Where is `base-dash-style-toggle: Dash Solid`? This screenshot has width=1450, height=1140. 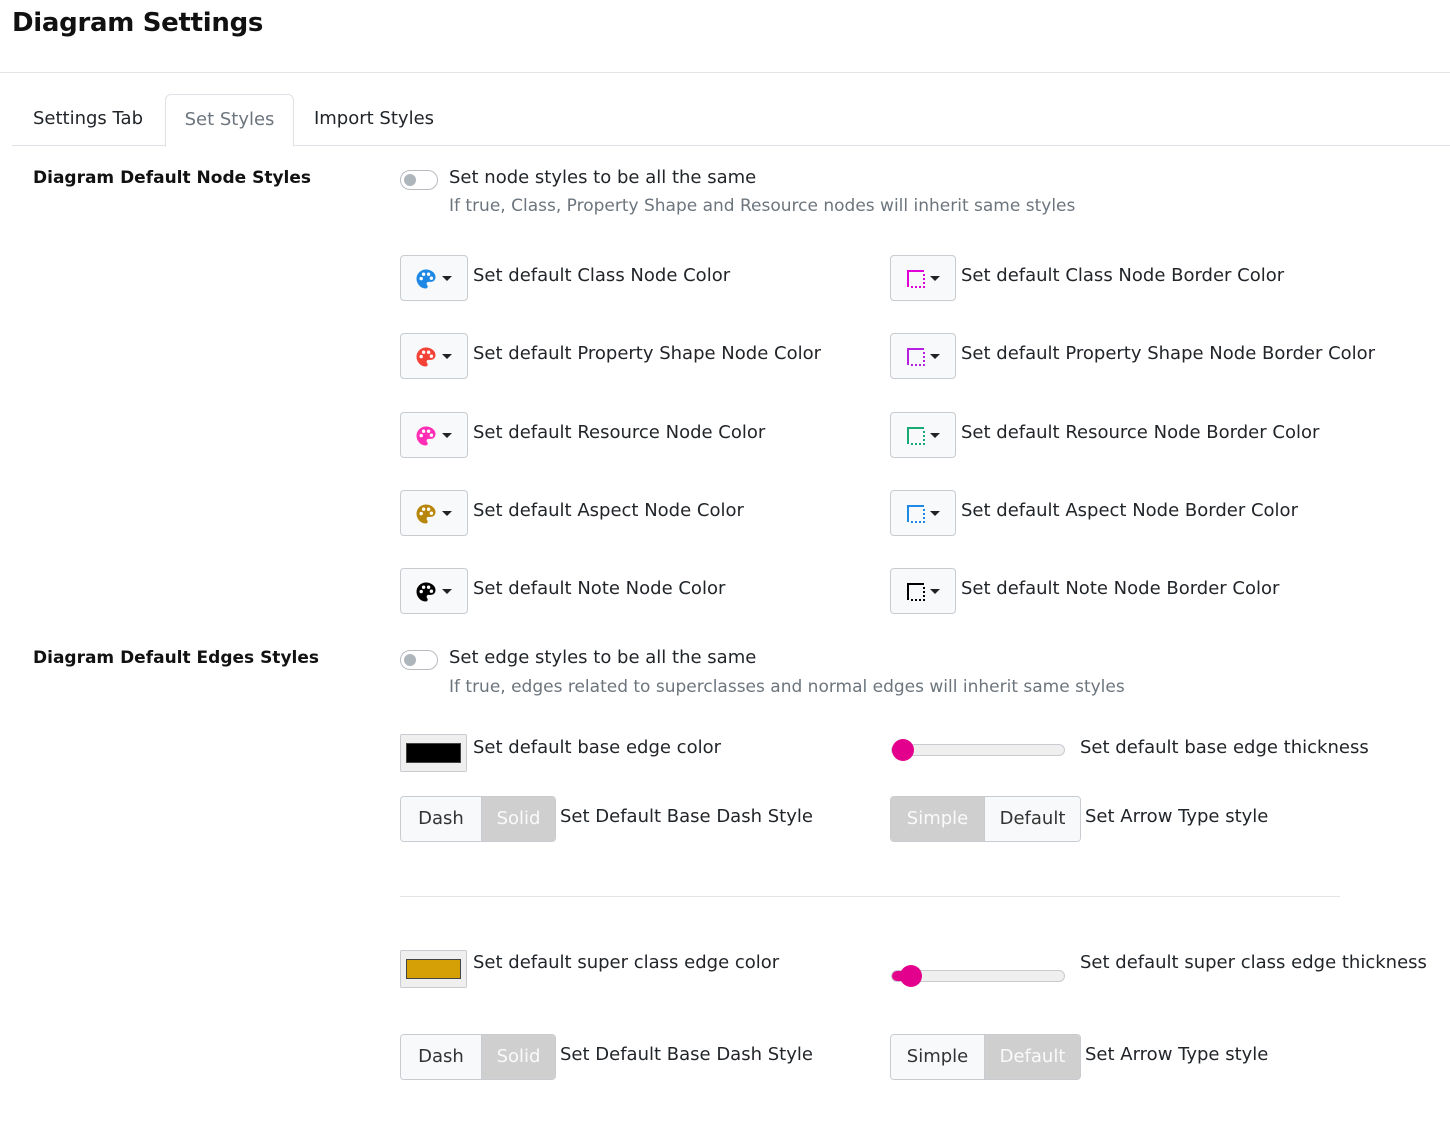
base-dash-style-toggle: Dash Solid is located at coordinates (478, 819).